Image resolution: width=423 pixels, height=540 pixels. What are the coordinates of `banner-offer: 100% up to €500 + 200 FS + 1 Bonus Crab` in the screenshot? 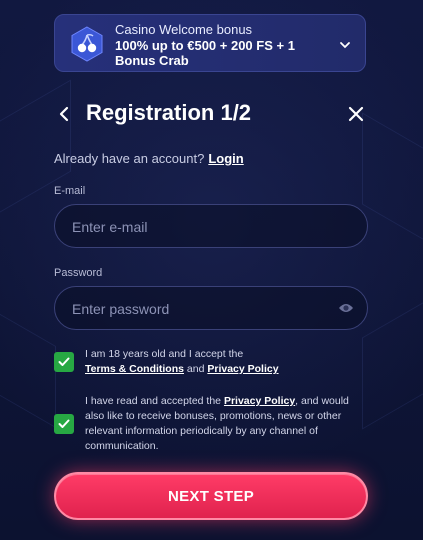 It's located at (205, 53).